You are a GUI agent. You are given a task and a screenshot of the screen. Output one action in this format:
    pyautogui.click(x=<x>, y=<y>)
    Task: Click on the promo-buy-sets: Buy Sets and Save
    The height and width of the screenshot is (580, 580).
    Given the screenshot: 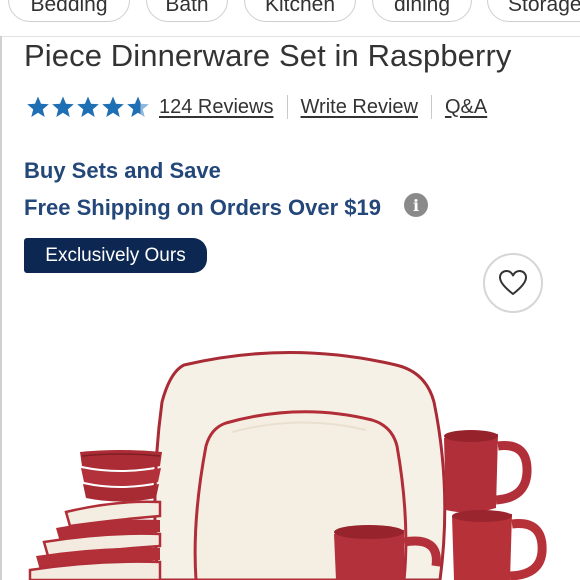 What is the action you would take?
    pyautogui.click(x=122, y=171)
    